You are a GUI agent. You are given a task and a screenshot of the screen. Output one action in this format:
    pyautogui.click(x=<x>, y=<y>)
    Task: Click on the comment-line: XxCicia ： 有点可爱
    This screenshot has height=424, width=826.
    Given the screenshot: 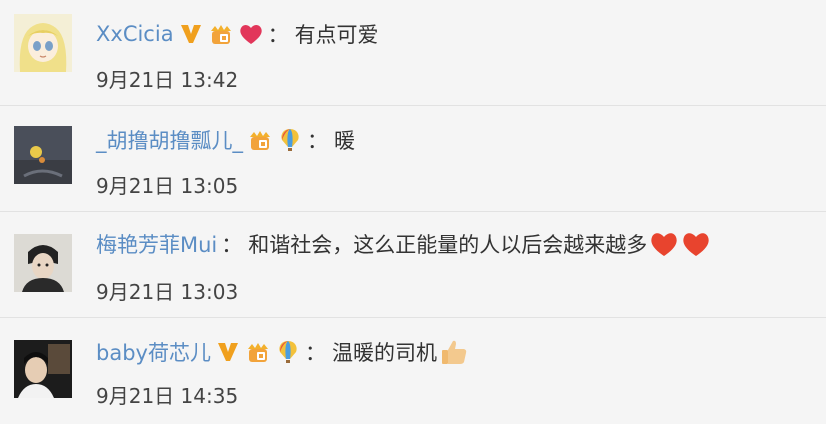 What is the action you would take?
    pyautogui.click(x=237, y=34)
    